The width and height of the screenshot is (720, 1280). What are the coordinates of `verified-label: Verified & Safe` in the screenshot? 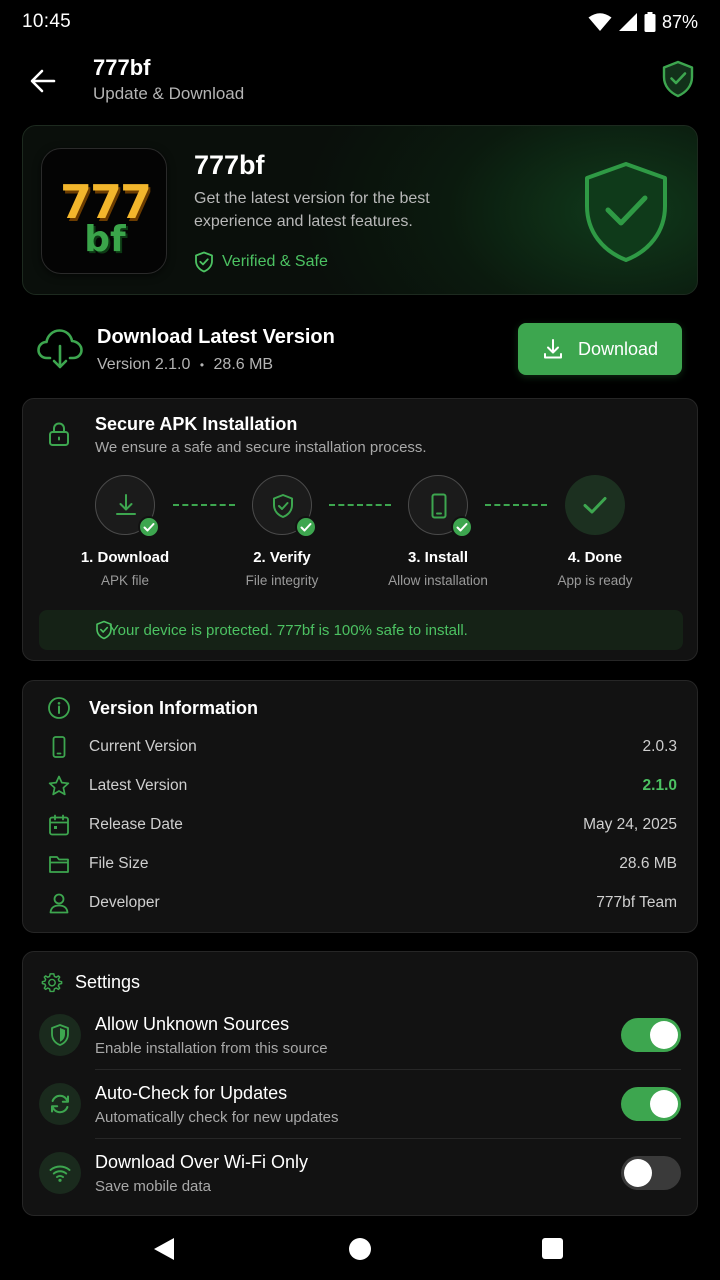 It's located at (275, 261).